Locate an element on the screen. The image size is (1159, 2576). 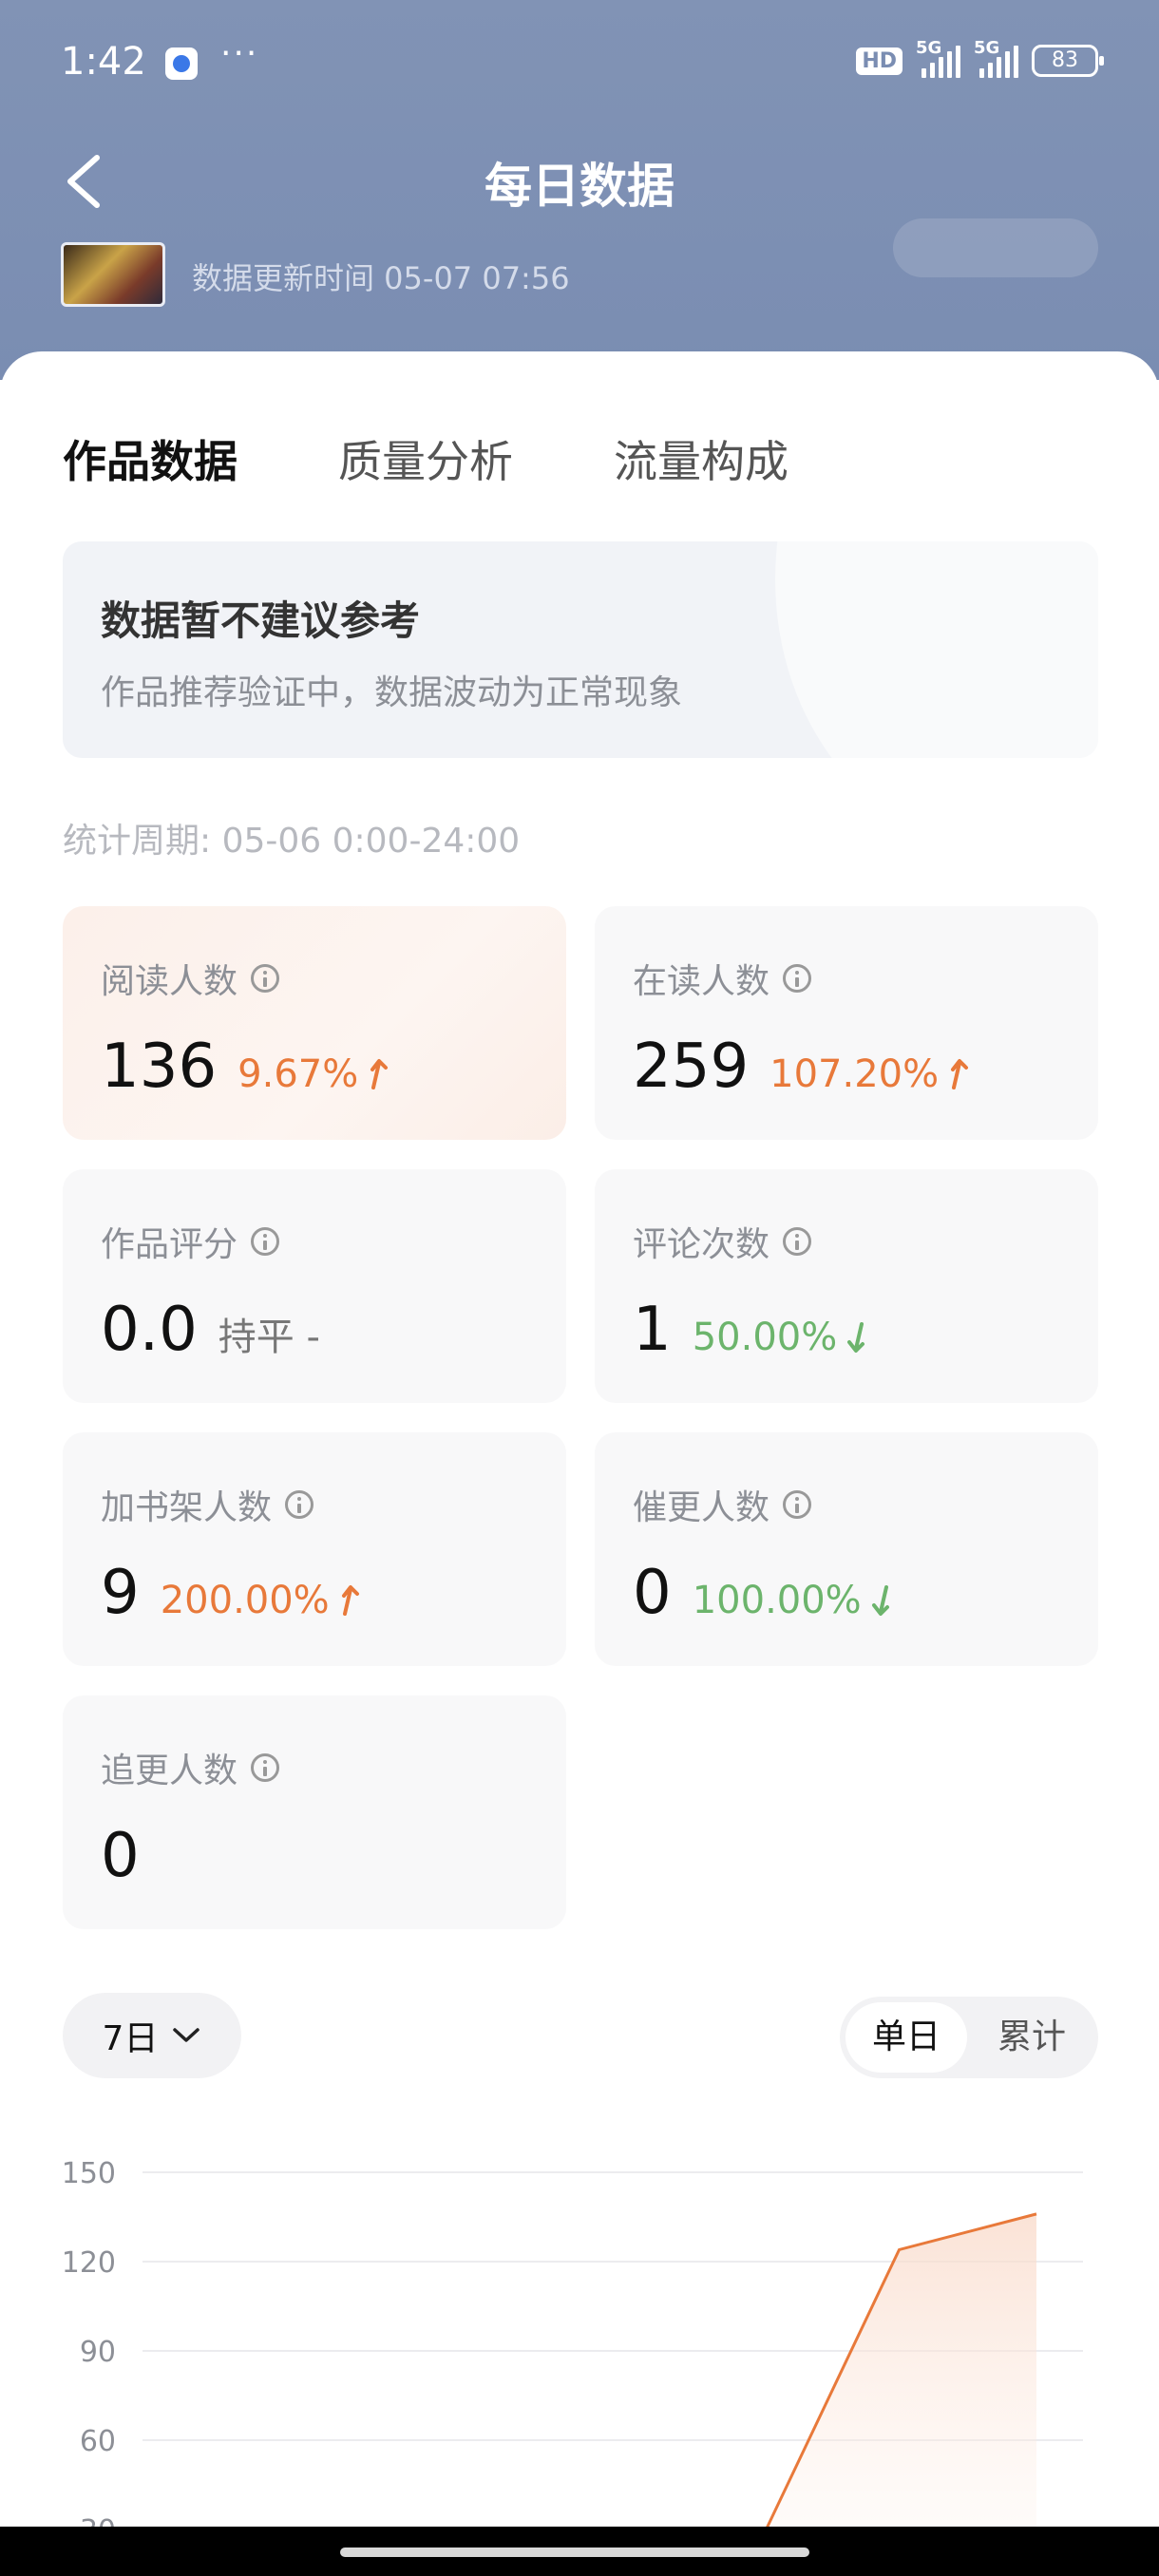
metric-change: 200.00% is located at coordinates (261, 1600).